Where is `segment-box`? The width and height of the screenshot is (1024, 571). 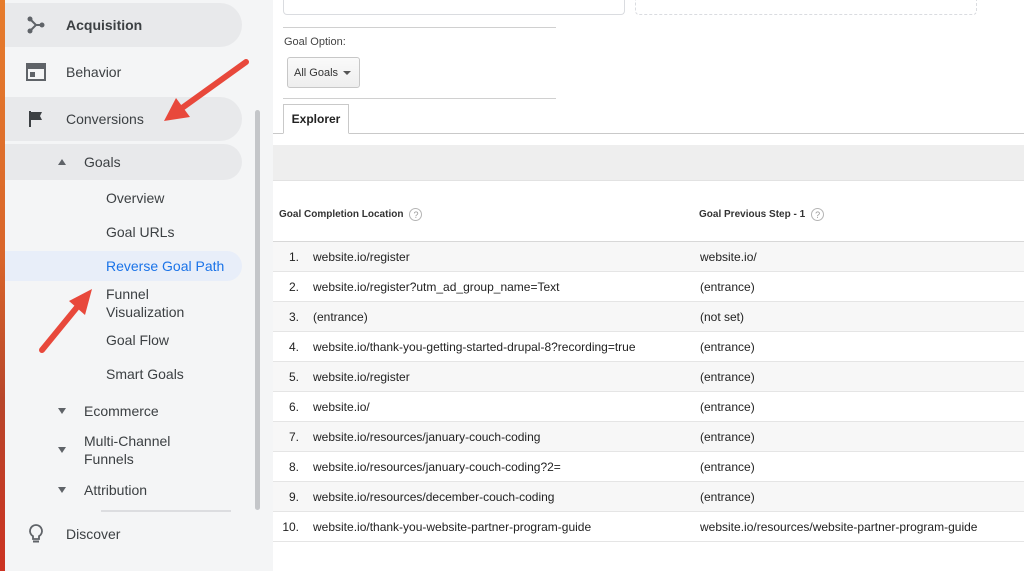
segment-box is located at coordinates (454, 7).